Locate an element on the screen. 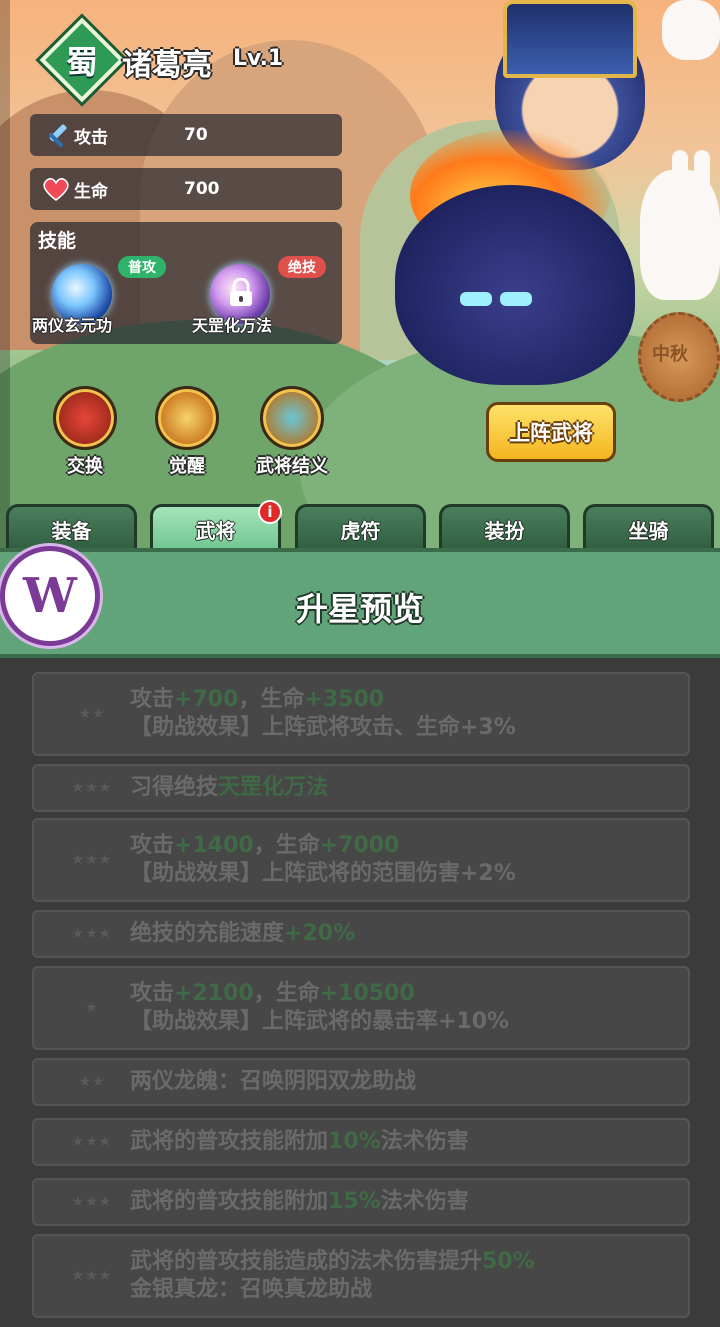  hp-label: 生命 is located at coordinates (91, 191).